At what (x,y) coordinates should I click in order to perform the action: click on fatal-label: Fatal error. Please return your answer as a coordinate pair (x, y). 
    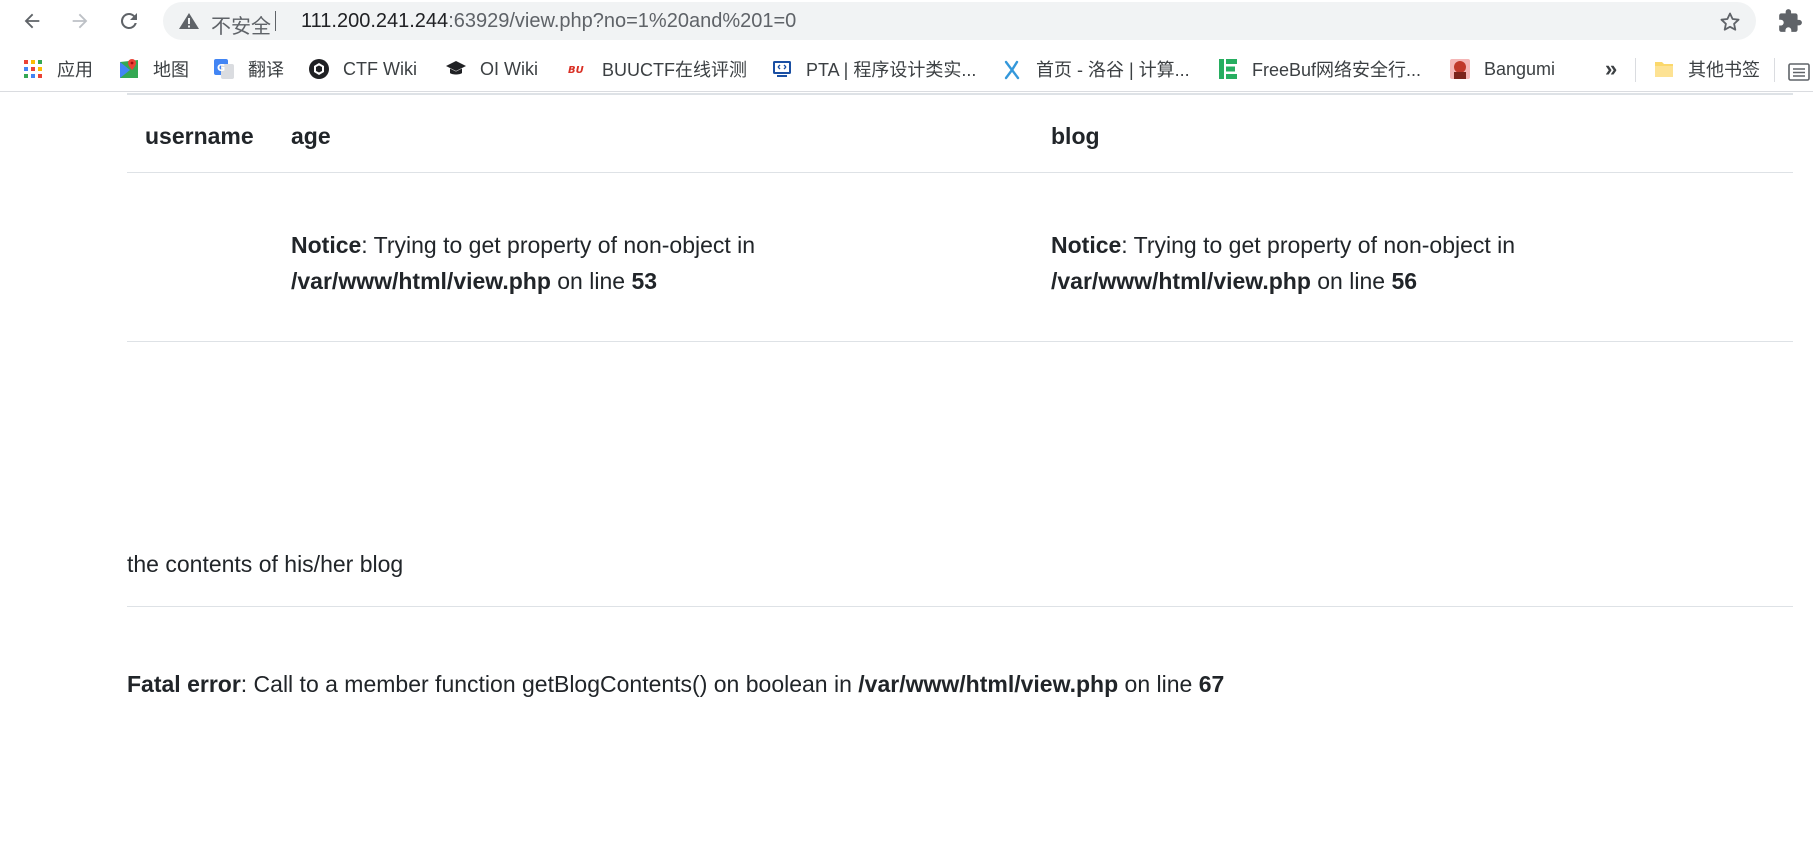
    Looking at the image, I should click on (184, 684).